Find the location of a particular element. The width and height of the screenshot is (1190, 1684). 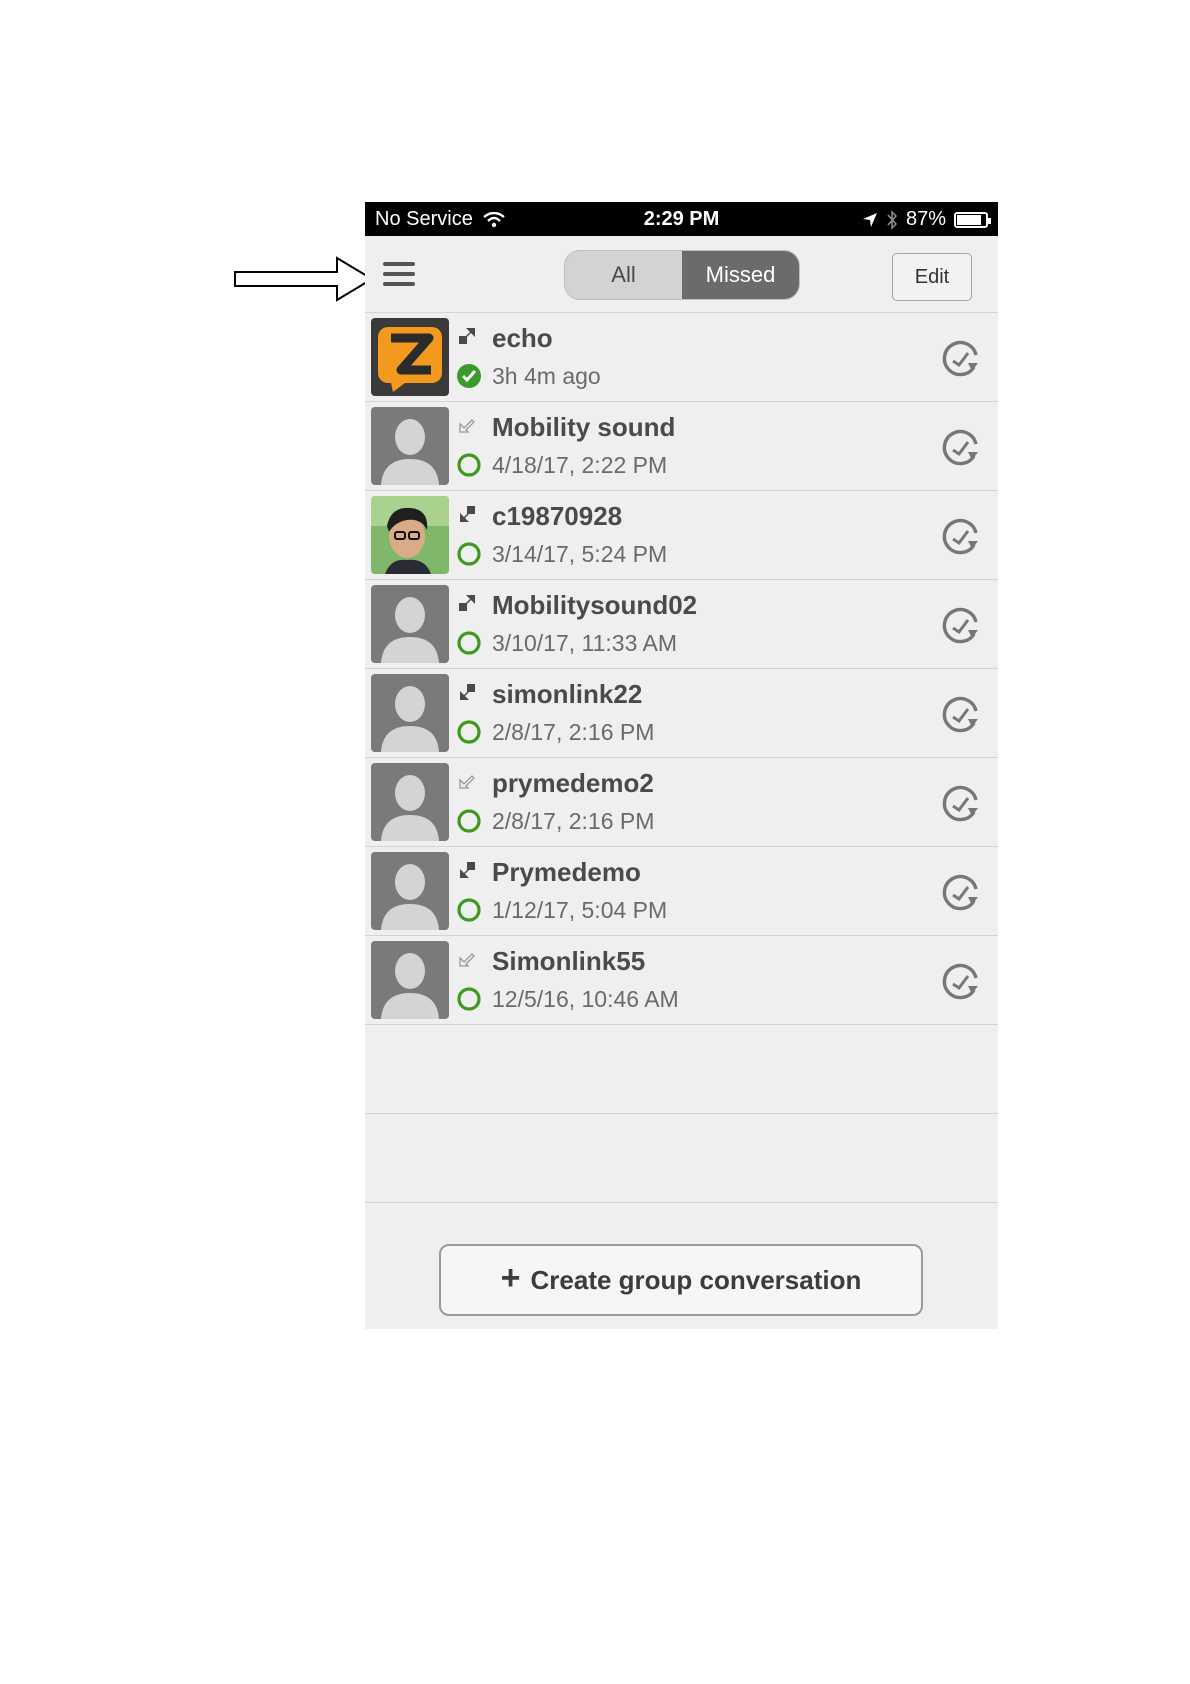

call-timestamp: 1/12/17, 5:04 PM is located at coordinates (580, 910).